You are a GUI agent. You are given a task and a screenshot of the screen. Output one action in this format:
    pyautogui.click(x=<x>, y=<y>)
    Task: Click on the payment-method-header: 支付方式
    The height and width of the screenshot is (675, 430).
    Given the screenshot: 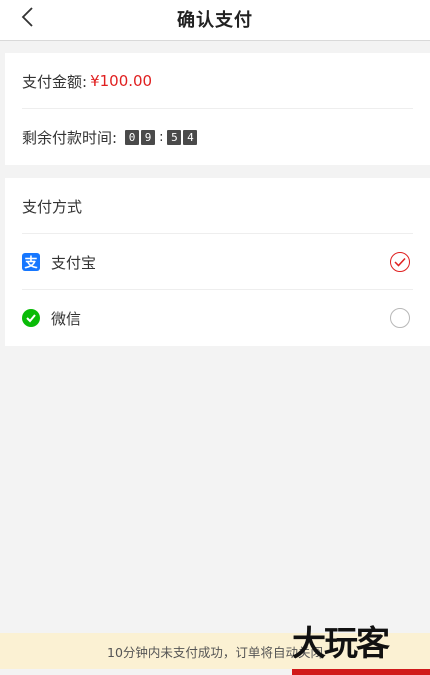 What is the action you would take?
    pyautogui.click(x=217, y=206)
    